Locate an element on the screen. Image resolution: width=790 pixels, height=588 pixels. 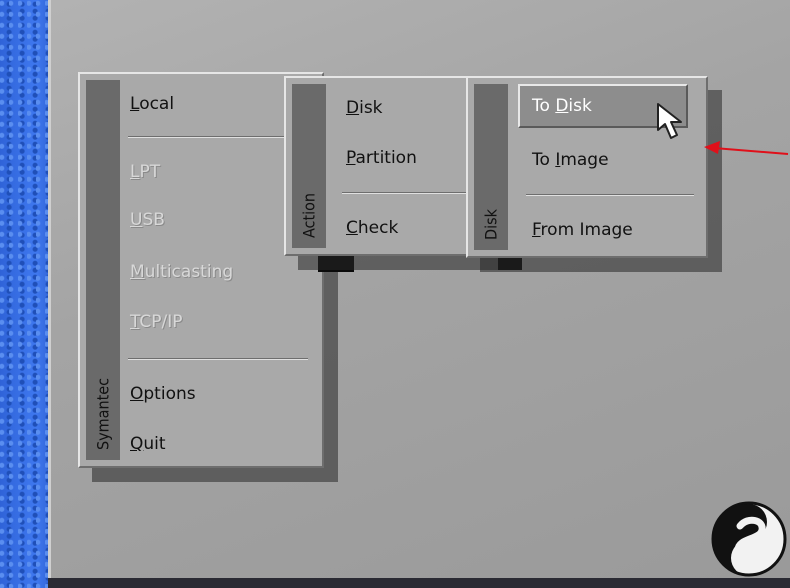
menu-item-quit: Quit is located at coordinates (148, 444).